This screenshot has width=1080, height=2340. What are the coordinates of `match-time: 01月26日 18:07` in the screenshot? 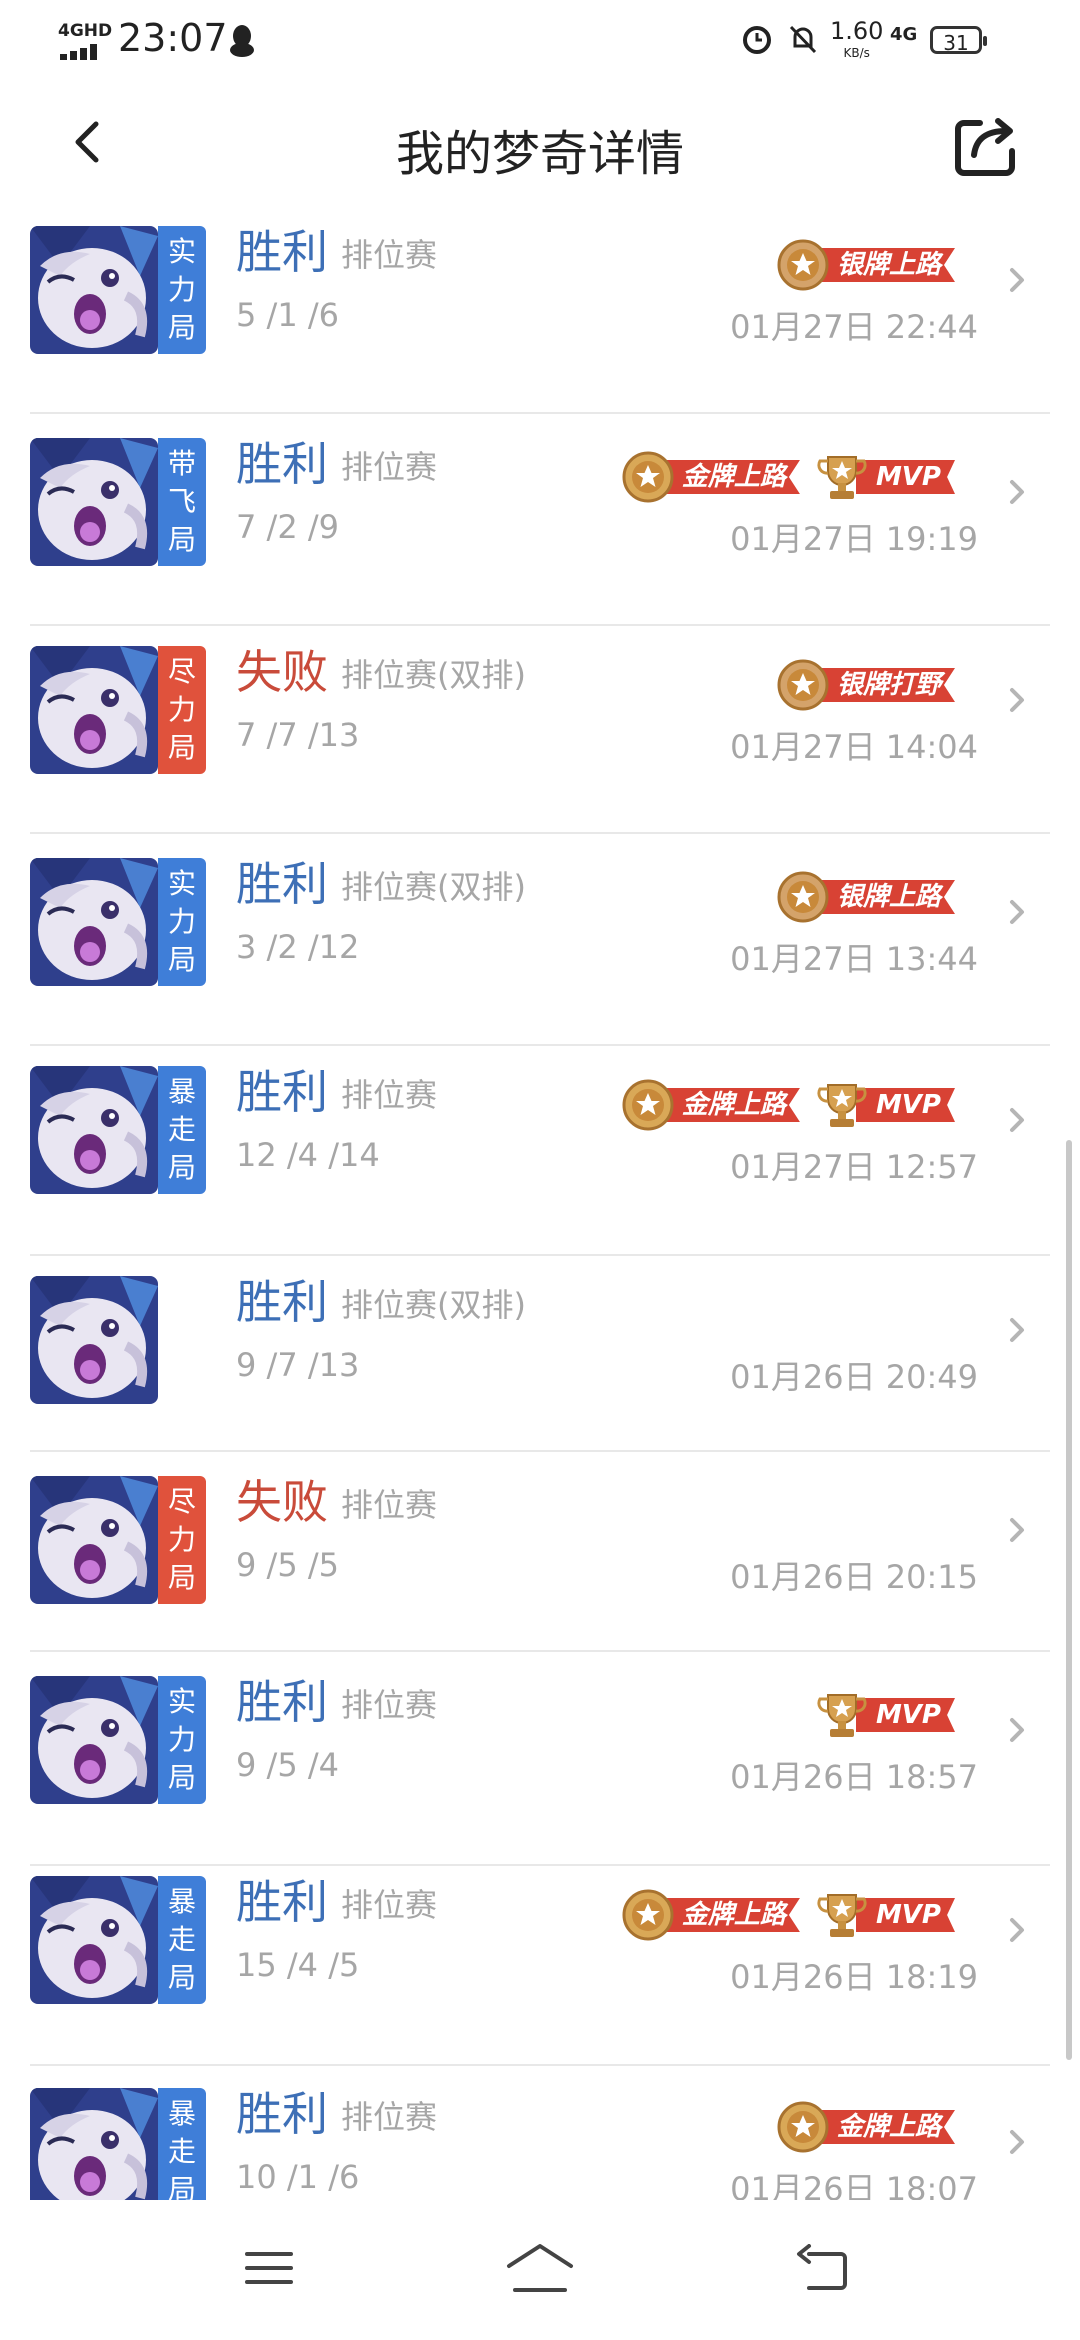 It's located at (854, 2185).